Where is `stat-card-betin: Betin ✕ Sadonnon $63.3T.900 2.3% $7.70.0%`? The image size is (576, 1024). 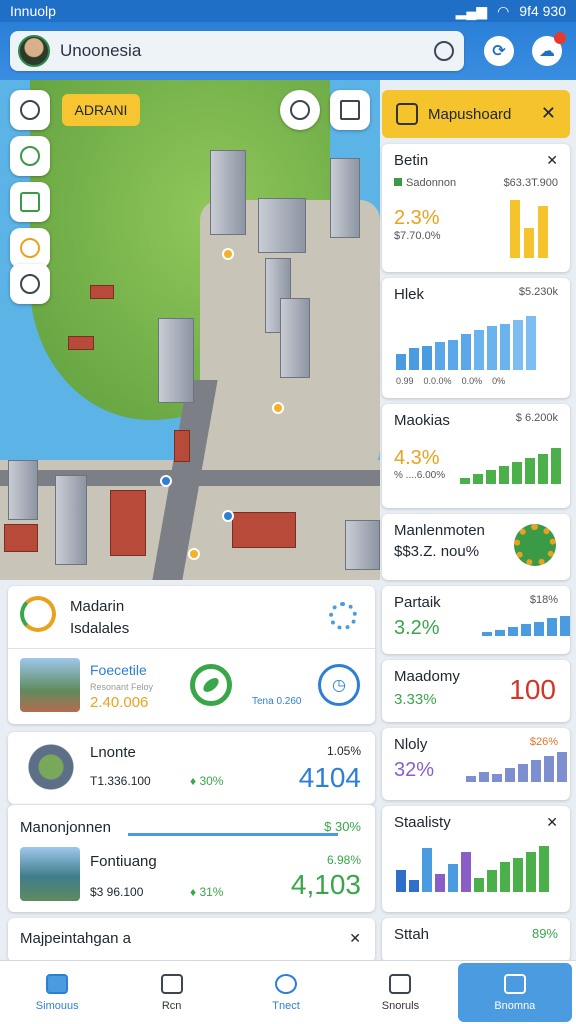
stat-card-betin: Betin ✕ Sadonnon $63.3T.900 2.3% $7.70.0% is located at coordinates (476, 208).